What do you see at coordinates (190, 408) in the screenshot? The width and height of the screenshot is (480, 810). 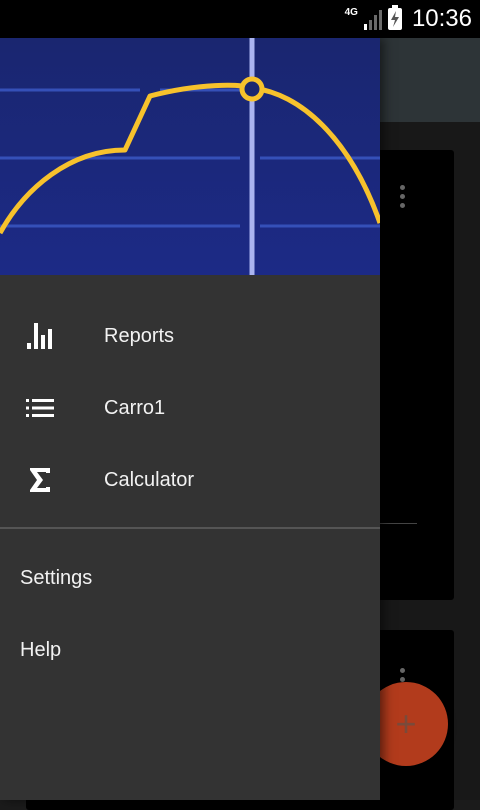 I see `drawer-item-carro1: Carro1` at bounding box center [190, 408].